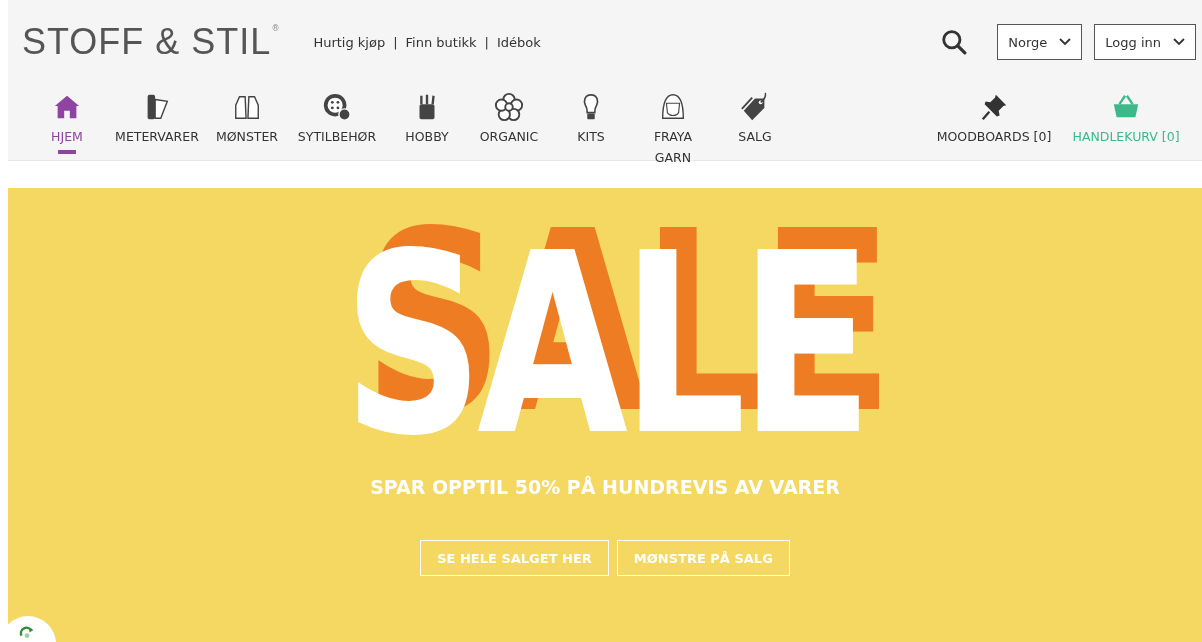 The width and height of the screenshot is (1202, 642). What do you see at coordinates (441, 42) in the screenshot?
I see `top-link: Finn butikk` at bounding box center [441, 42].